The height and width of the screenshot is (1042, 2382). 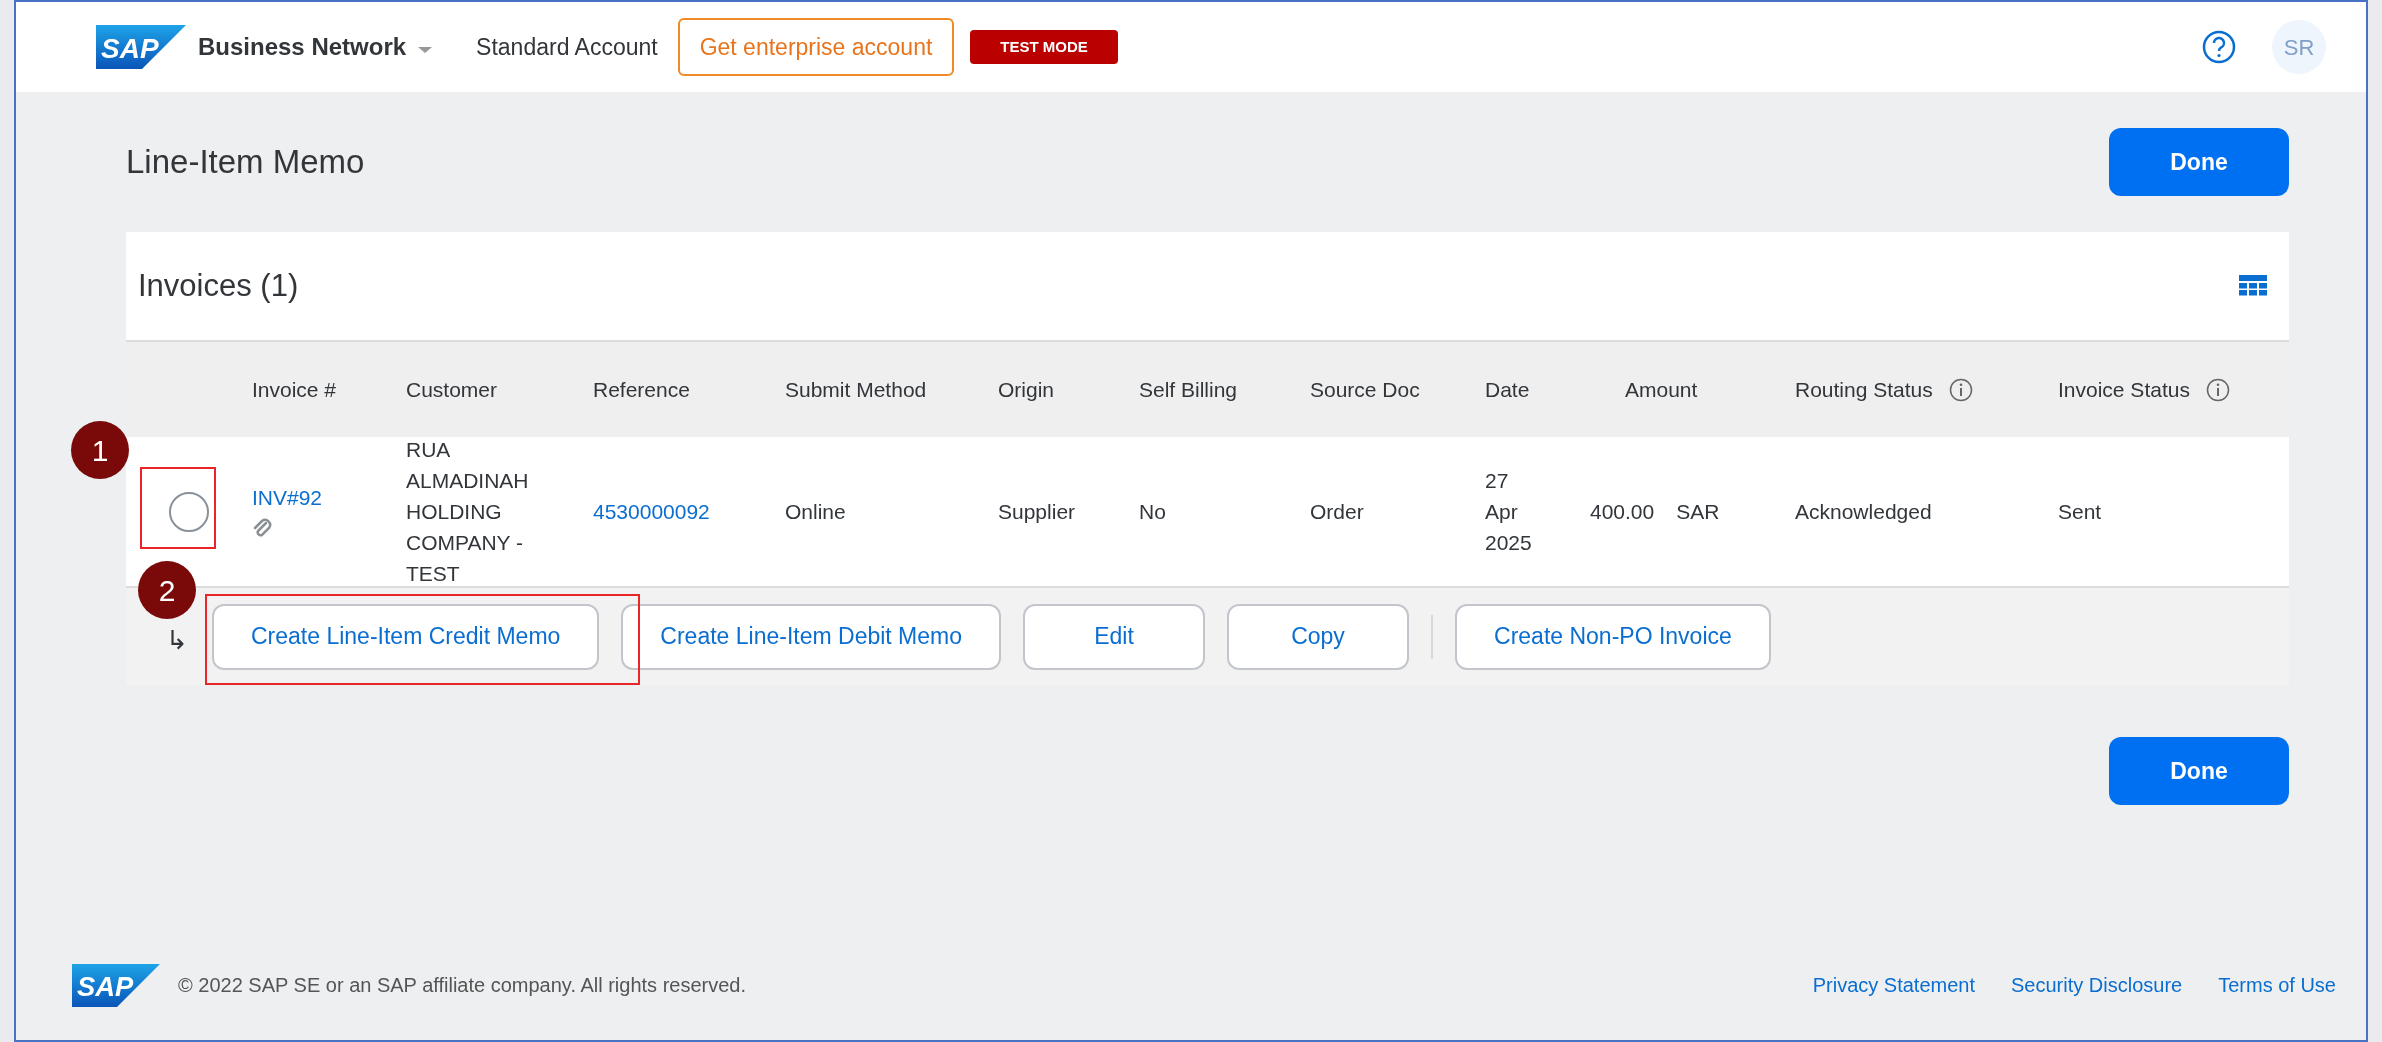 I want to click on page-title: Line-Item Memo, so click(x=245, y=162).